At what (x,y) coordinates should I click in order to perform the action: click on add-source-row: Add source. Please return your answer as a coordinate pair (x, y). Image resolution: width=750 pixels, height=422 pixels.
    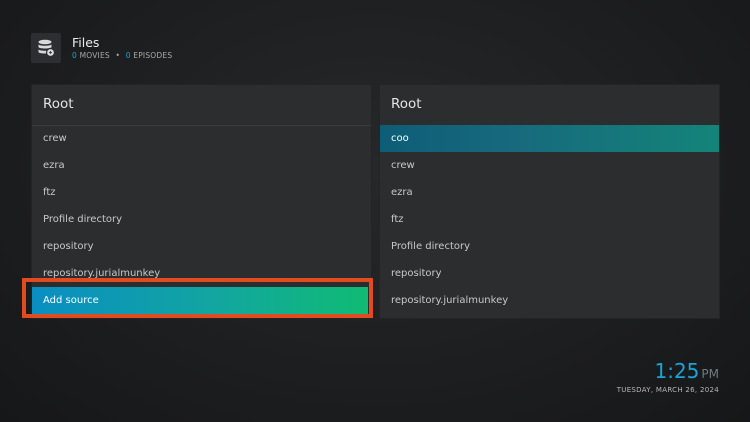
    Looking at the image, I should click on (200, 300).